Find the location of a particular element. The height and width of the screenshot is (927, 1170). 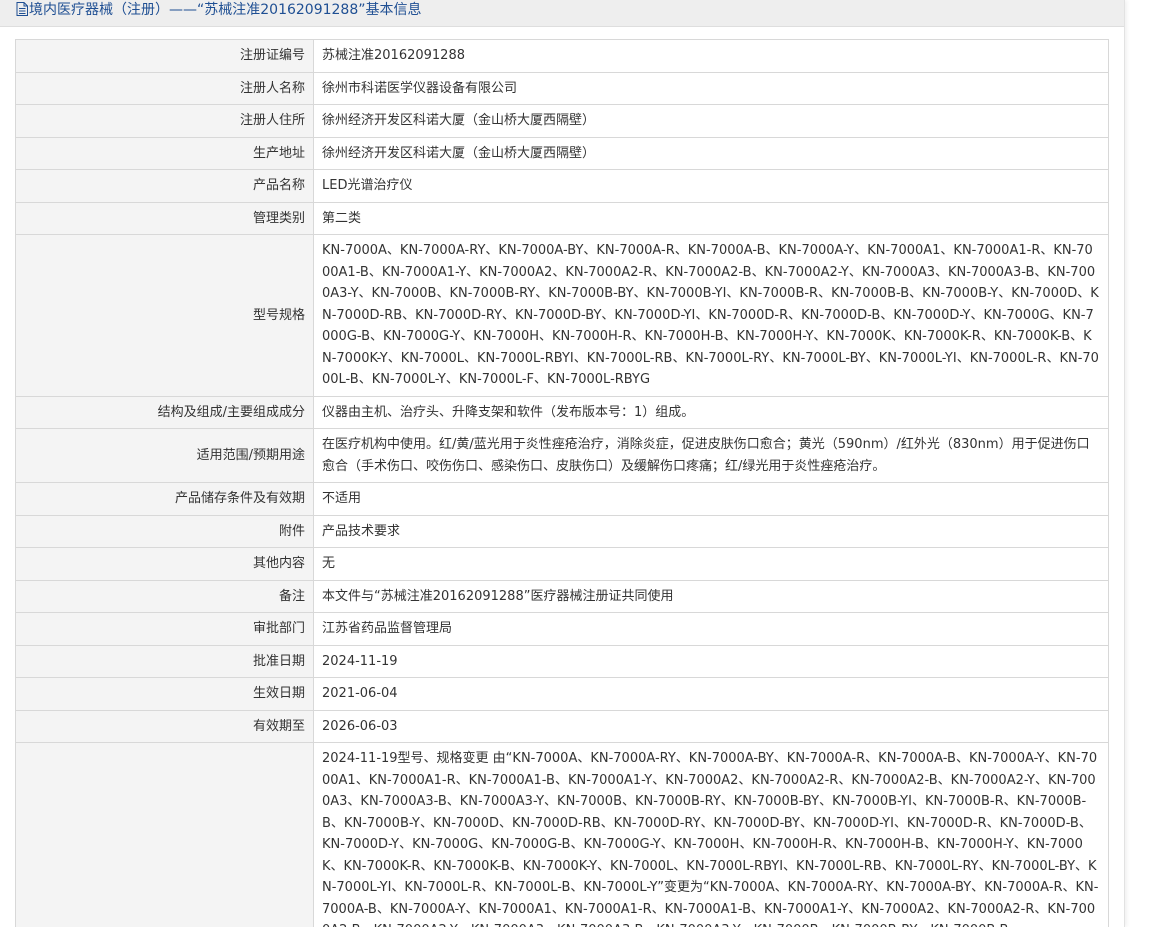

table-row: 注册证编号 苏械注准20162091288 is located at coordinates (562, 56).